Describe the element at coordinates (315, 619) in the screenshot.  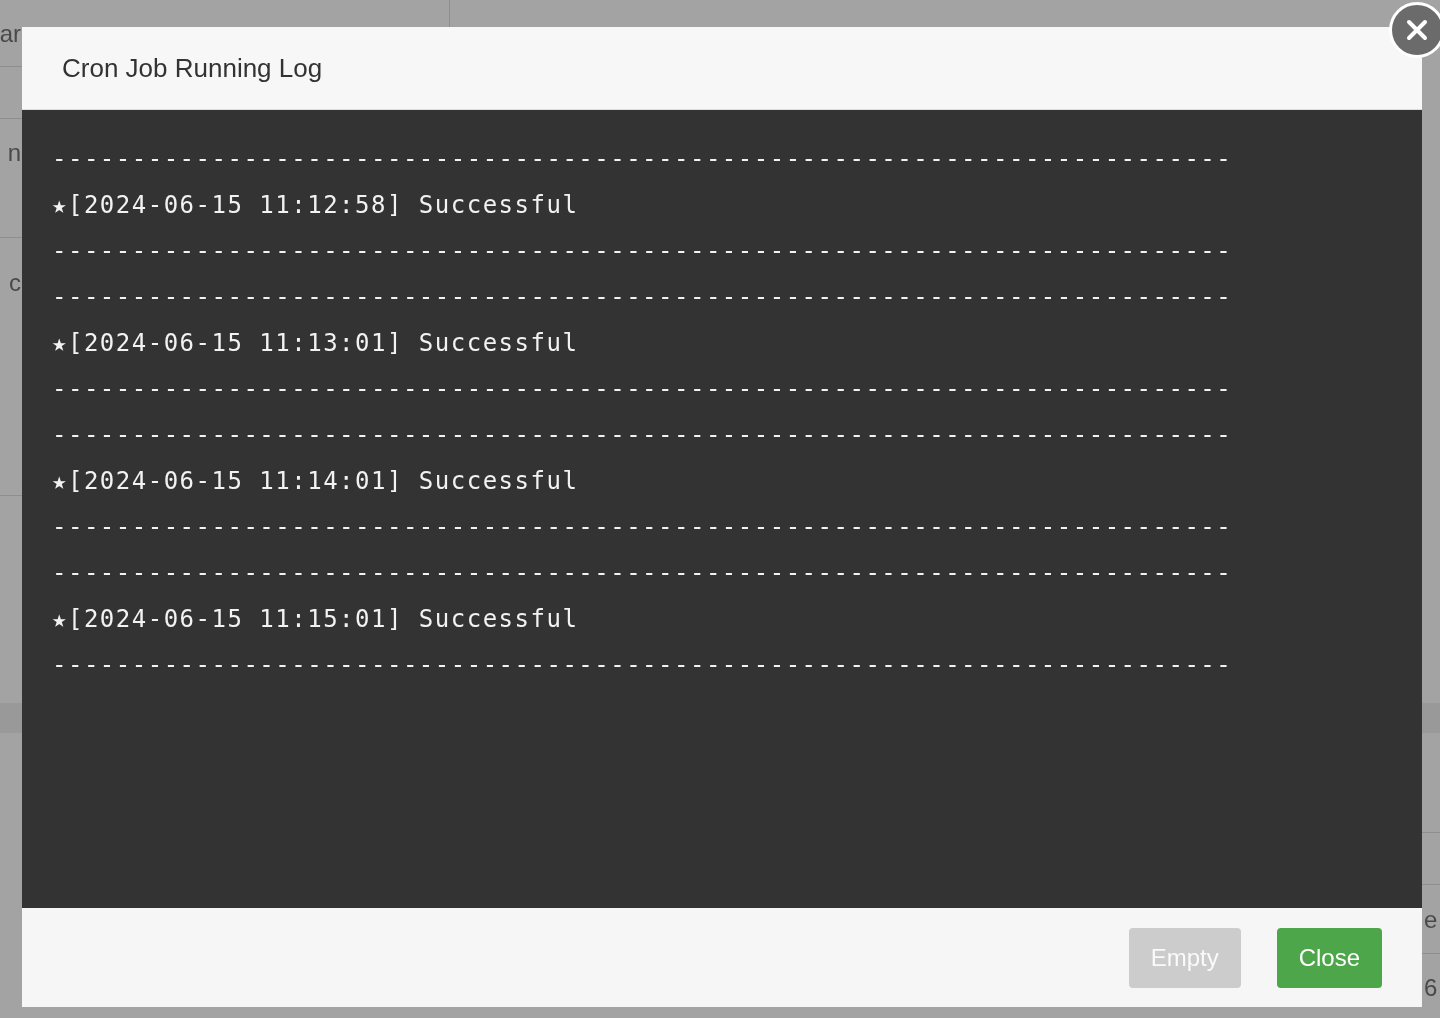
I see `log-line: ★[2024-06-15 11:15:01] Successful` at that location.